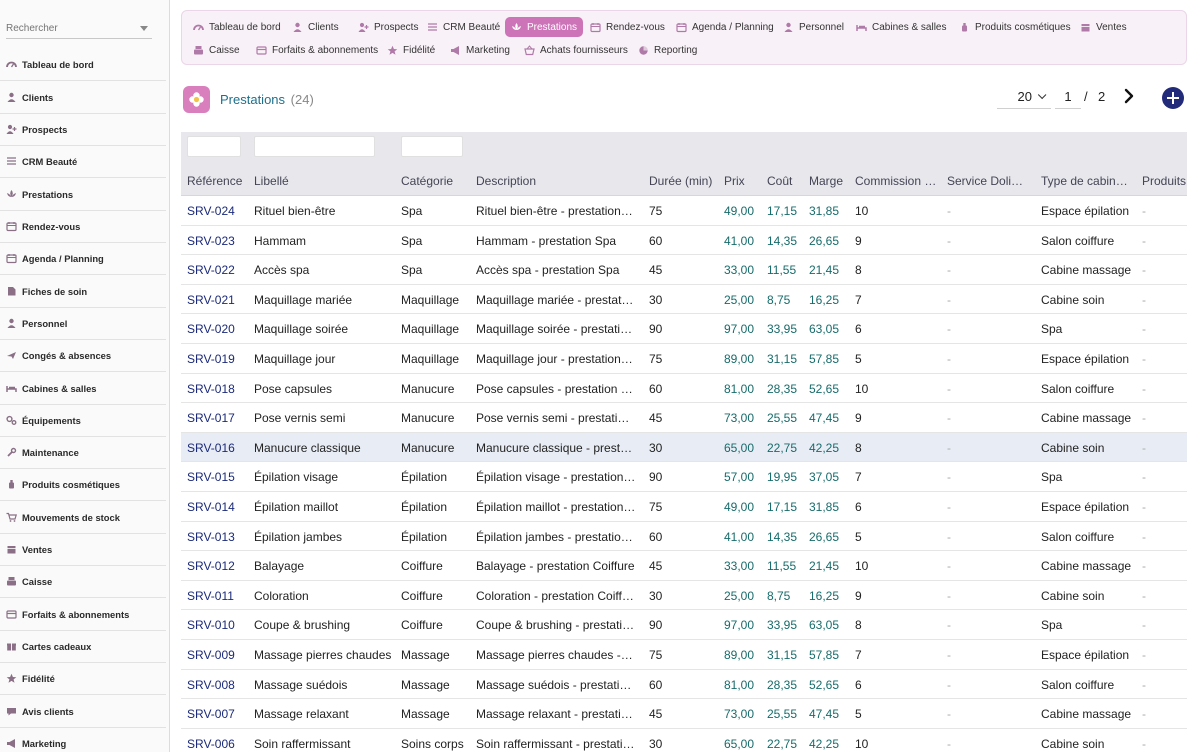  What do you see at coordinates (83, 130) in the screenshot?
I see `sidebar-item: Prospects` at bounding box center [83, 130].